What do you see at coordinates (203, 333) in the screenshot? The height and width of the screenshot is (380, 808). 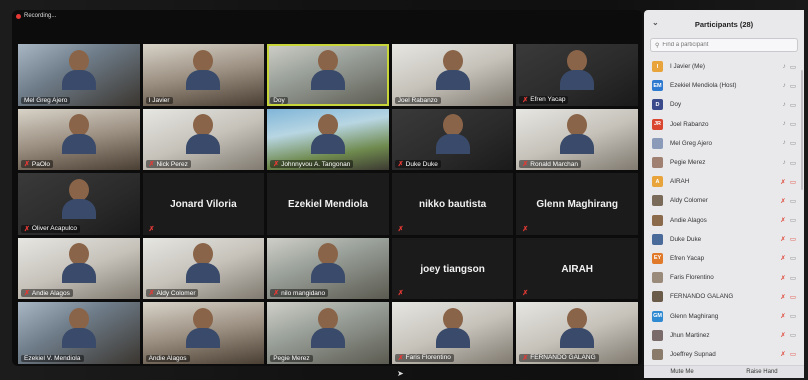 I see `video-tile: Andie Alagos` at bounding box center [203, 333].